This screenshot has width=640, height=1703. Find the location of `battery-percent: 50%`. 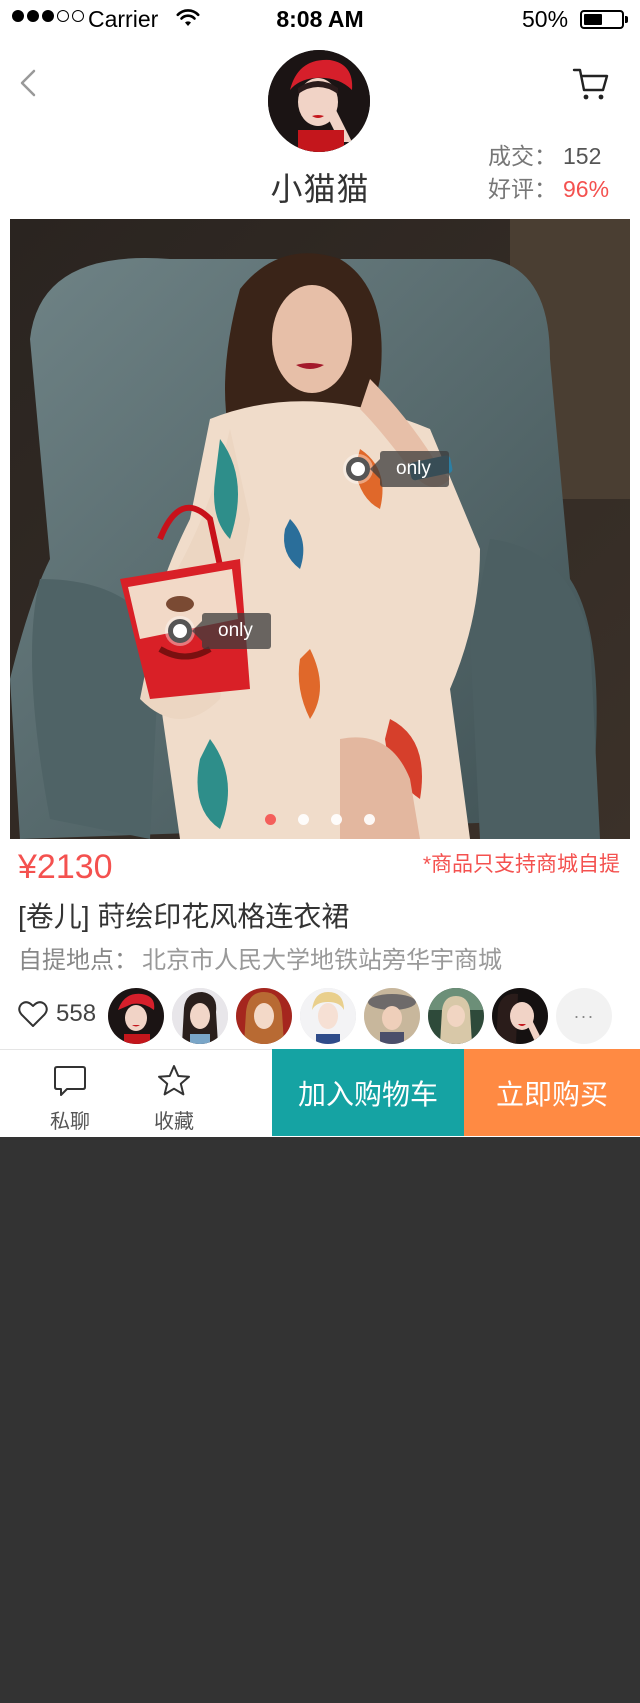

battery-percent: 50% is located at coordinates (545, 19).